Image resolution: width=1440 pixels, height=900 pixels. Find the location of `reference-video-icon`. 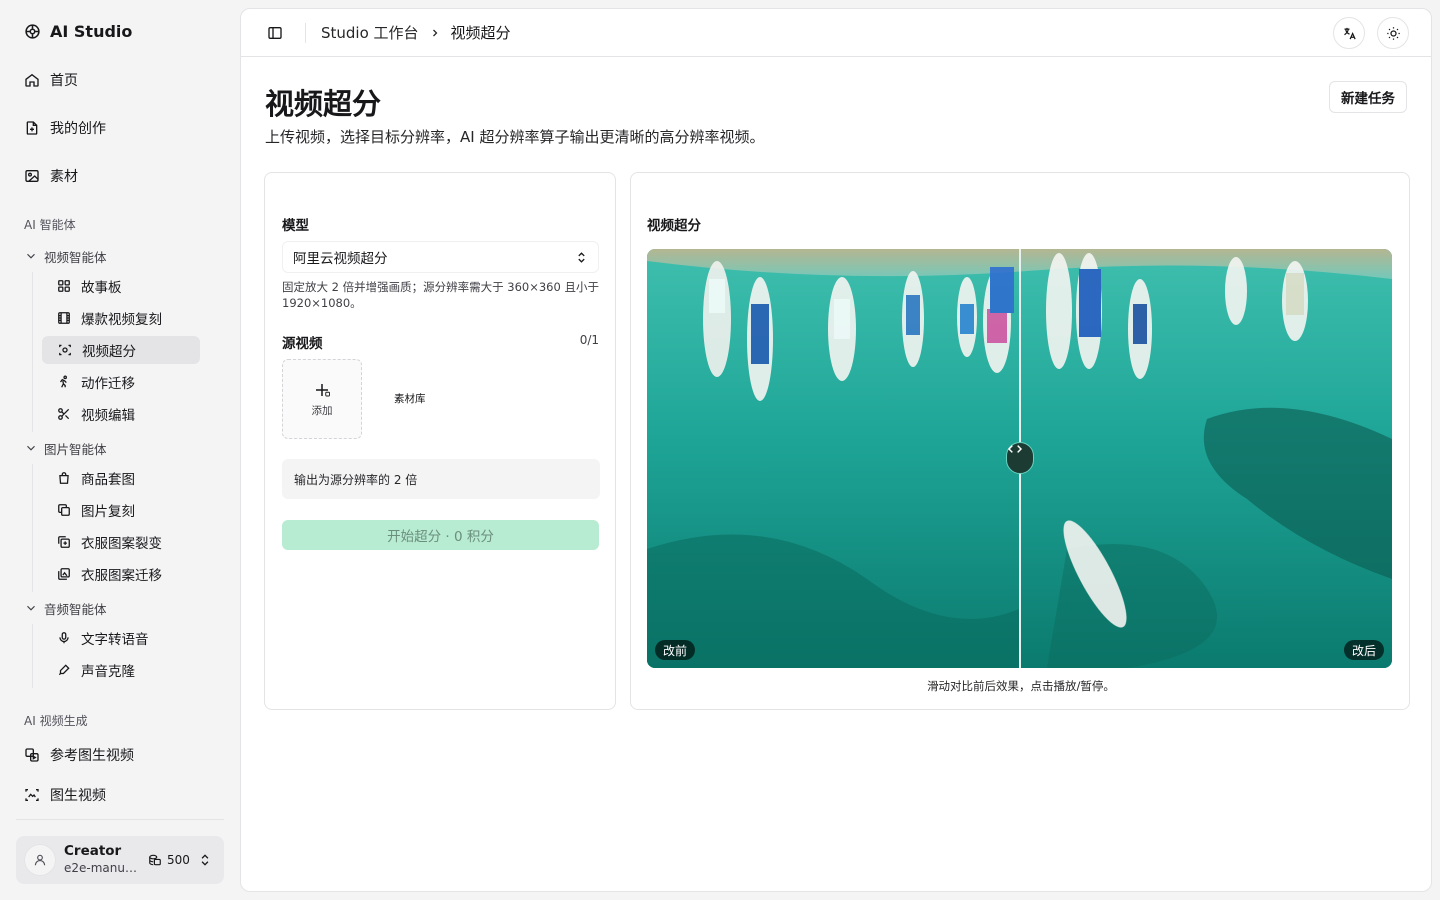

reference-video-icon is located at coordinates (32, 755).